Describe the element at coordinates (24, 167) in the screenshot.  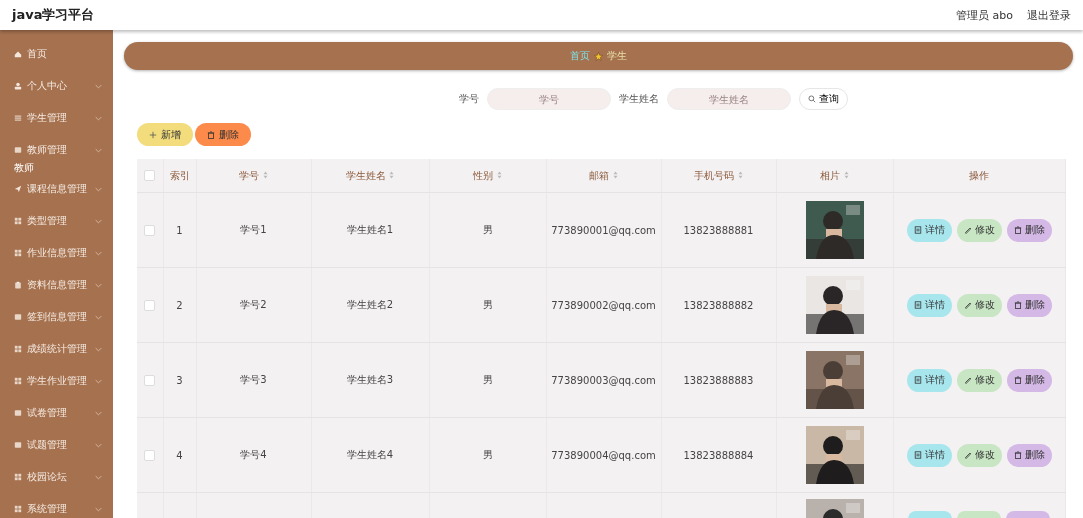
I see `menu-note: 教师` at that location.